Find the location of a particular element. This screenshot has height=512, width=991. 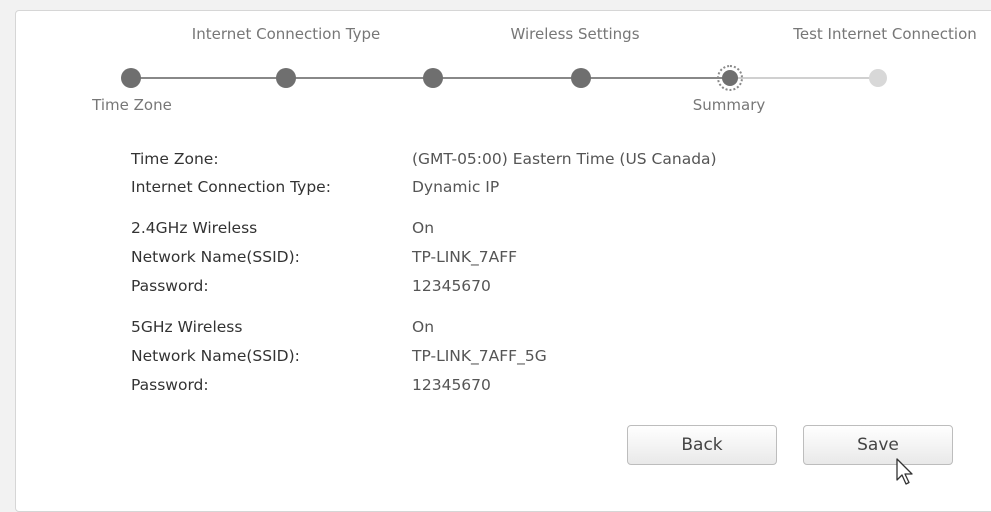

step-label-internet-connection-type: Internet Connection Type is located at coordinates (286, 34).